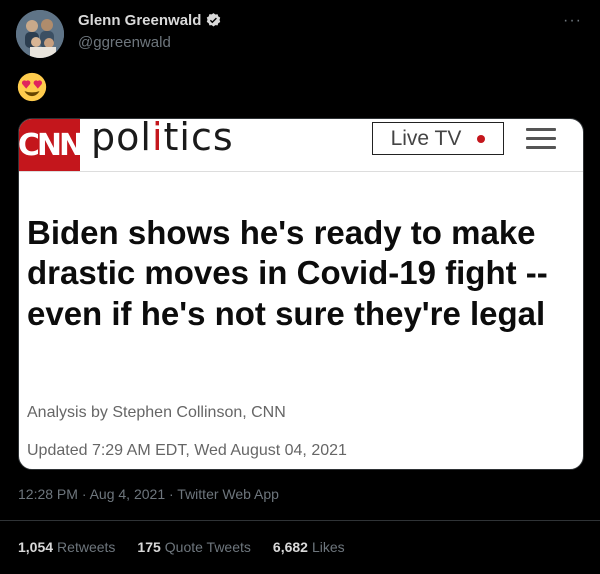 This screenshot has width=600, height=574. Describe the element at coordinates (214, 20) in the screenshot. I see `verified-badge-icon` at that location.